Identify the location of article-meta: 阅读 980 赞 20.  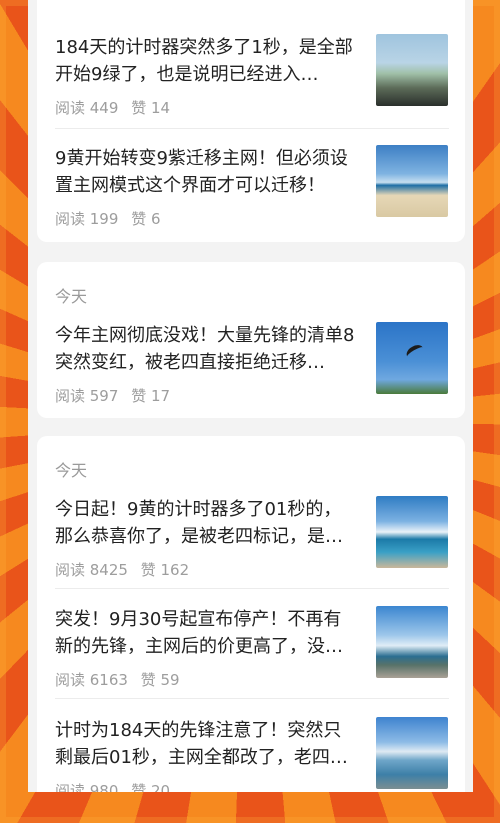
(116, 786).